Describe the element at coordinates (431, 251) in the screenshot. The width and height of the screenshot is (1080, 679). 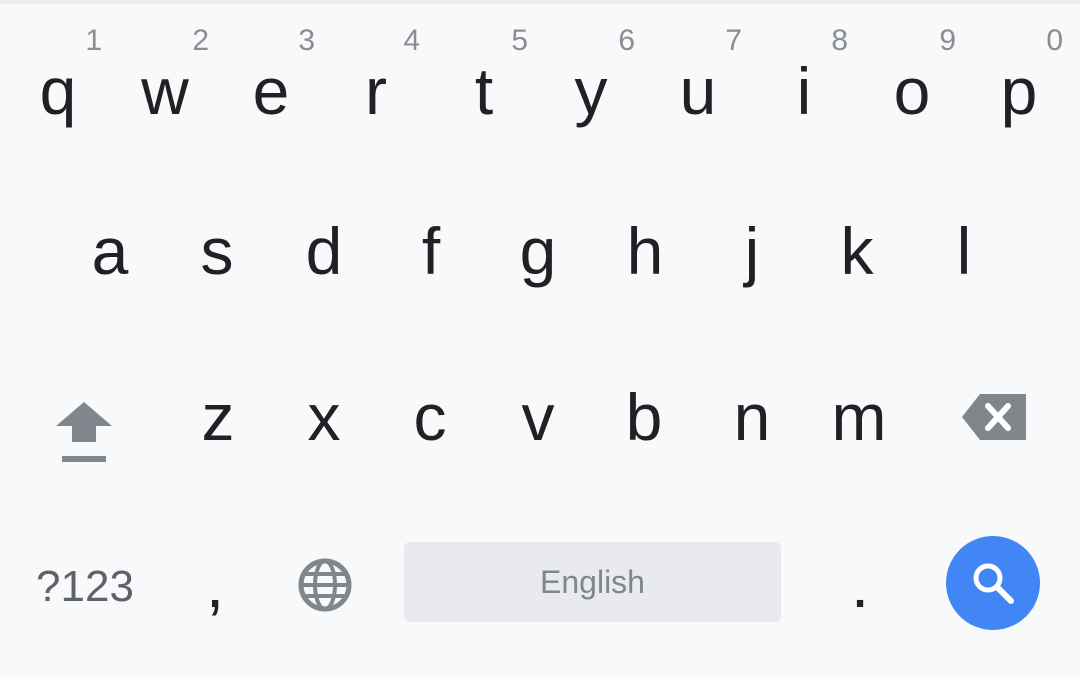
I see `key-letter: f` at that location.